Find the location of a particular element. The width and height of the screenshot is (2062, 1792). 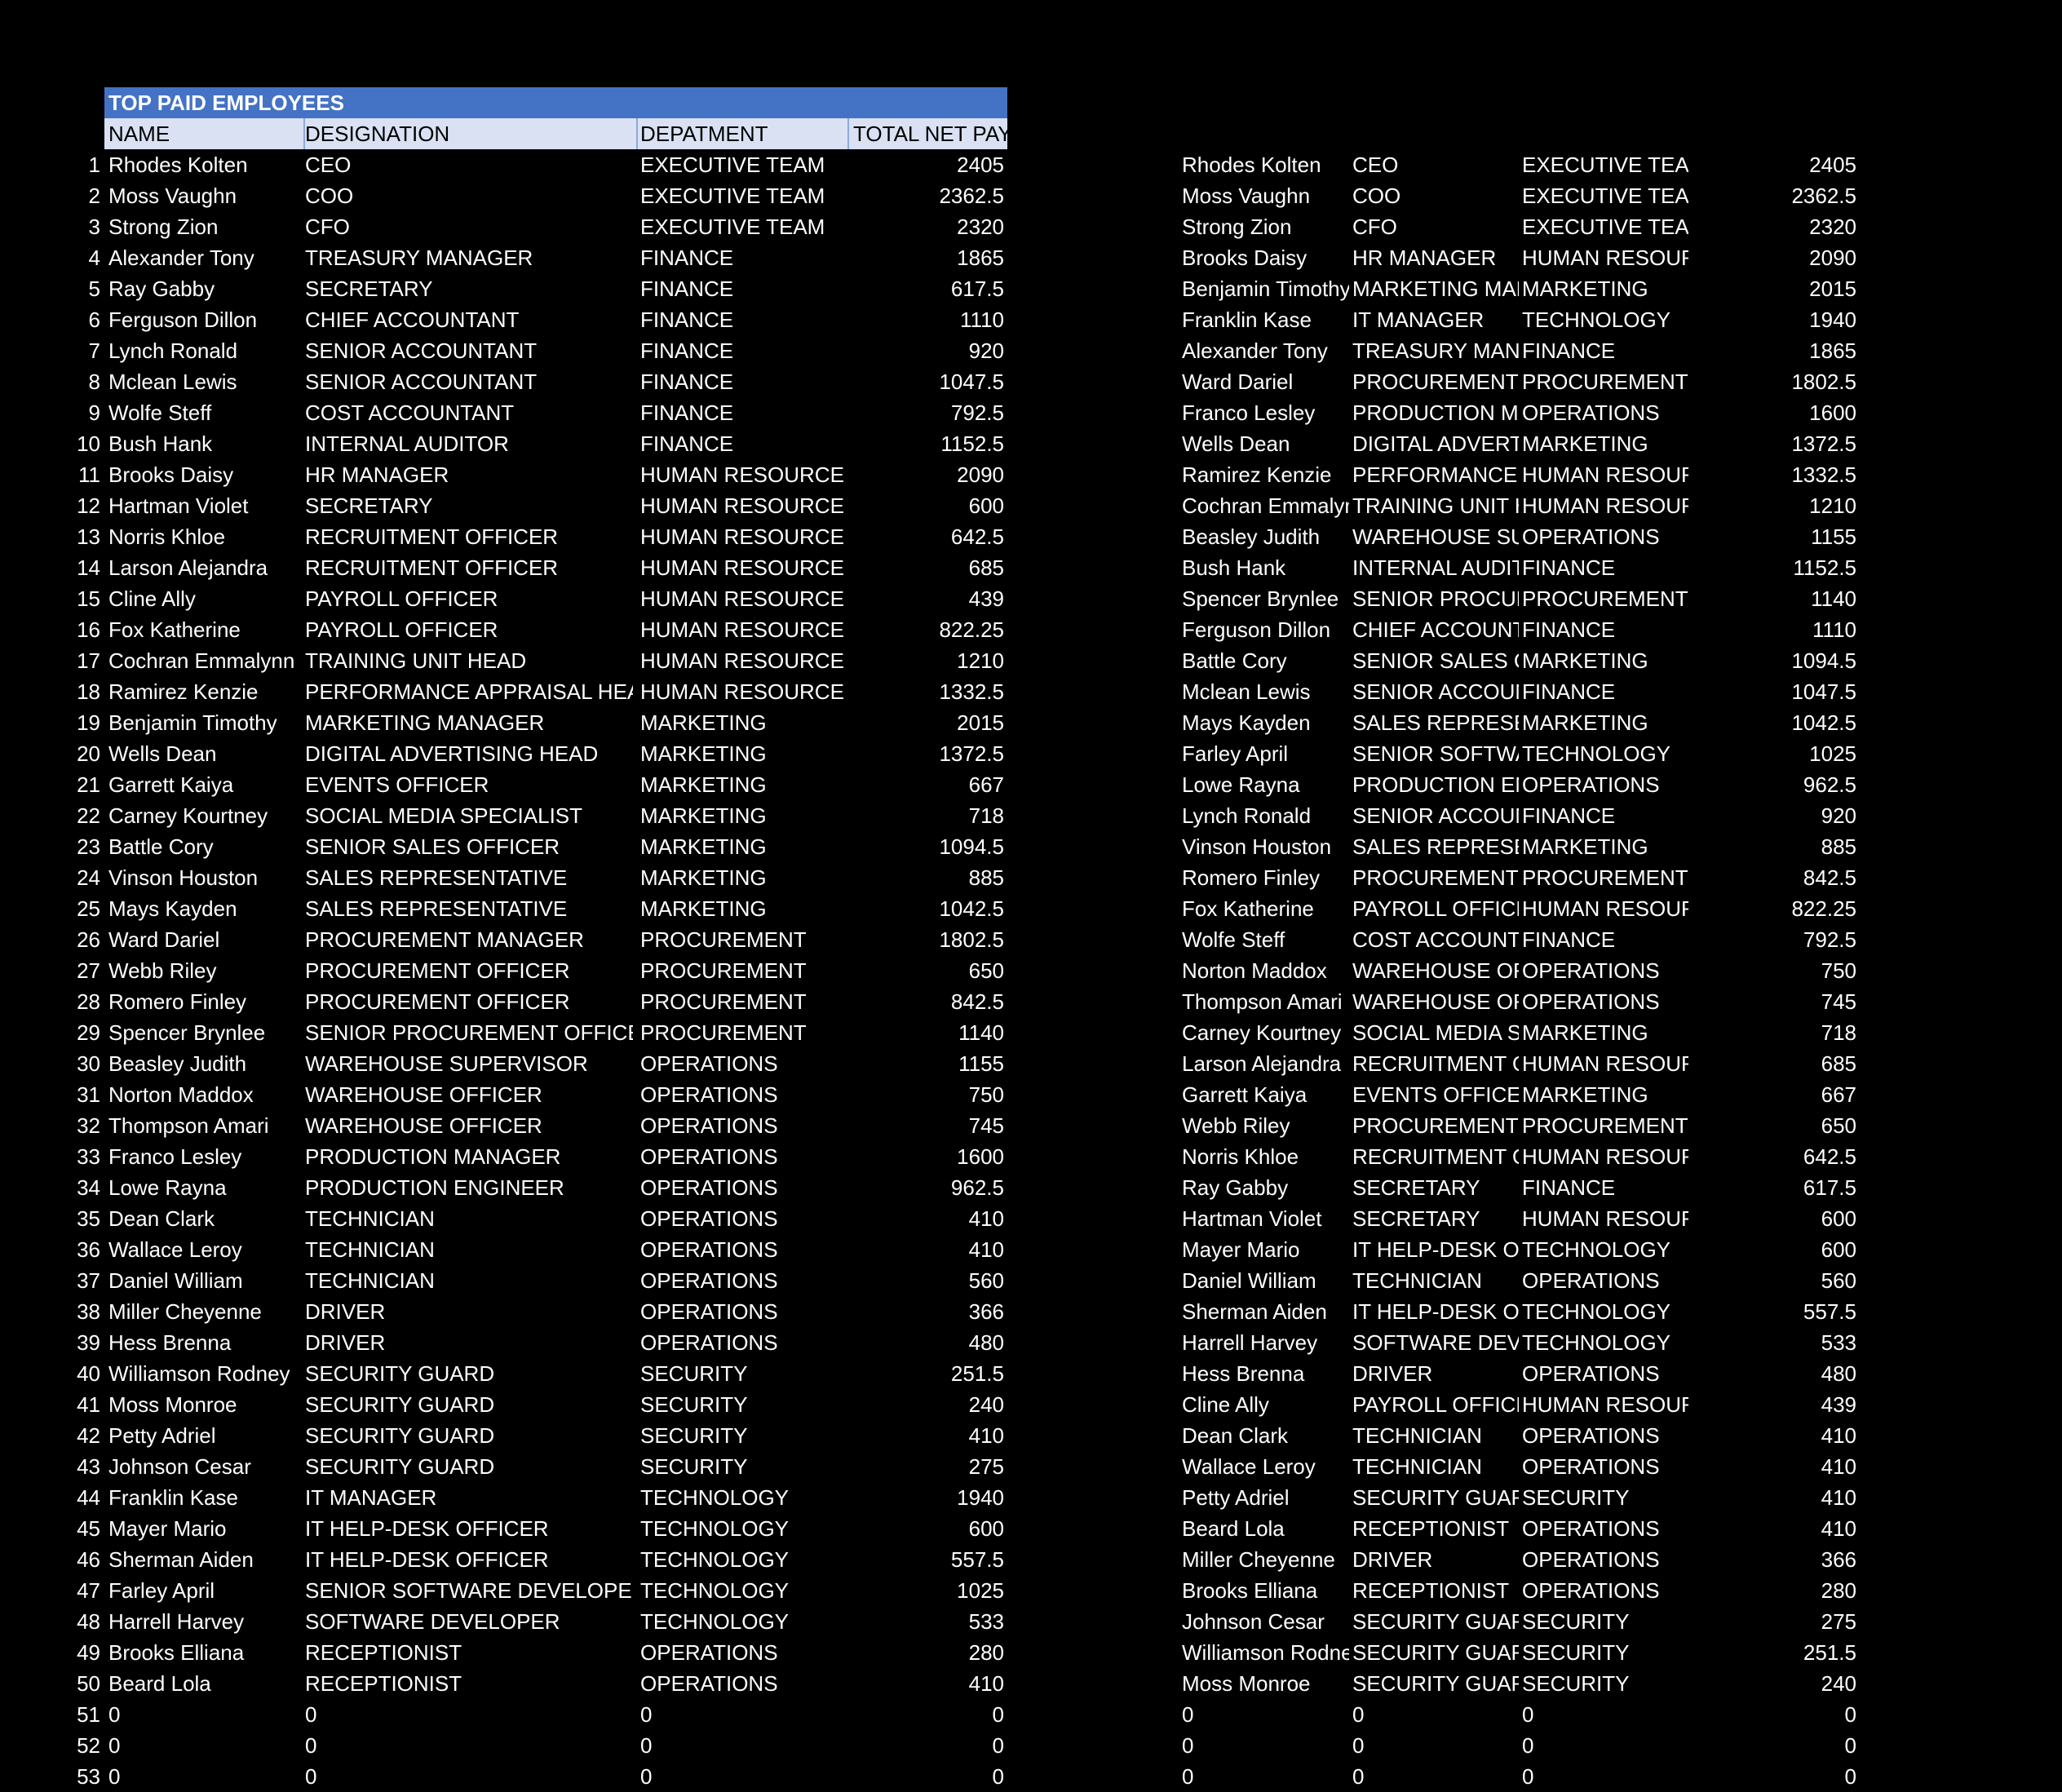

cell-name: Mayer Mario is located at coordinates (204, 1528).